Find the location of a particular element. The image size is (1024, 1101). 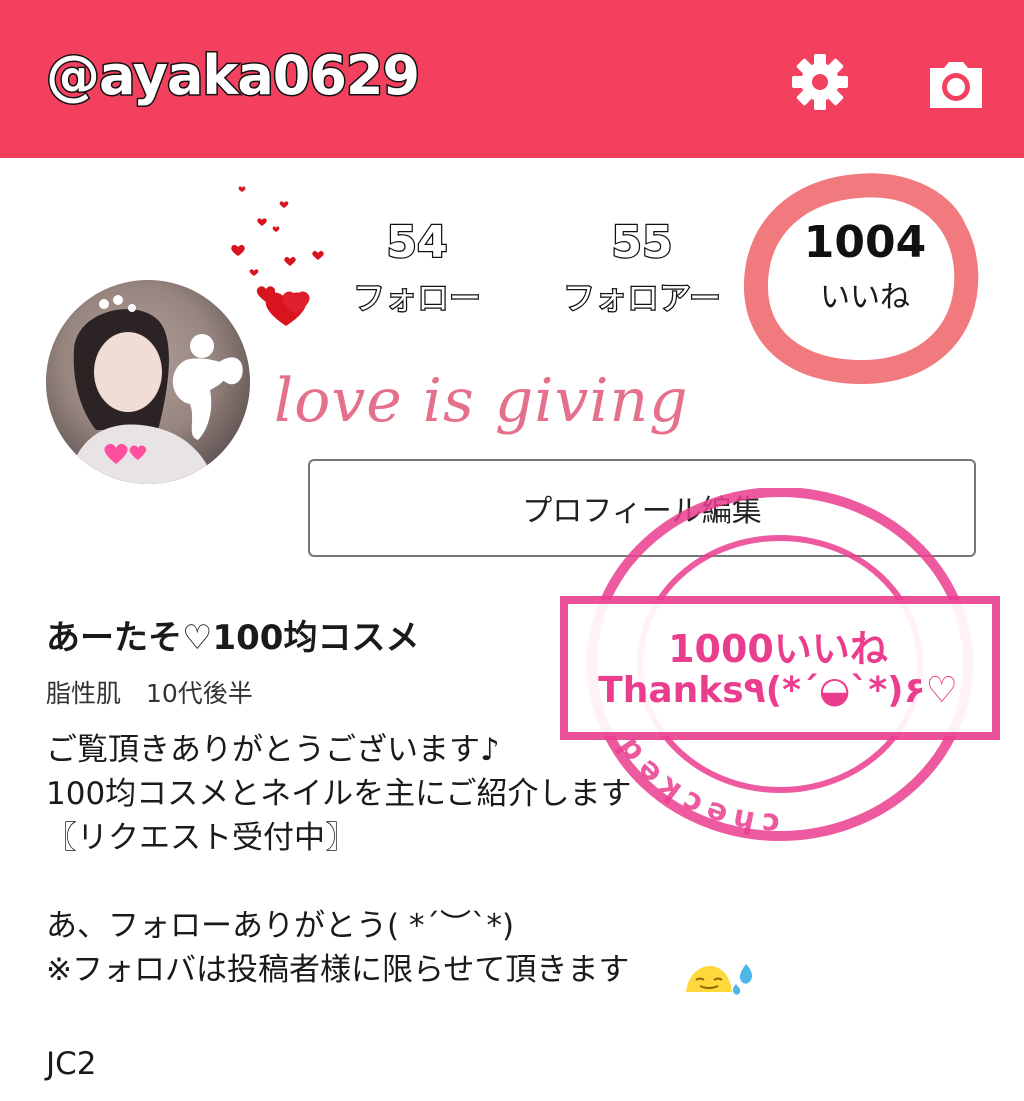

follower-stat: 55 フォロアー is located at coordinates (642, 267).